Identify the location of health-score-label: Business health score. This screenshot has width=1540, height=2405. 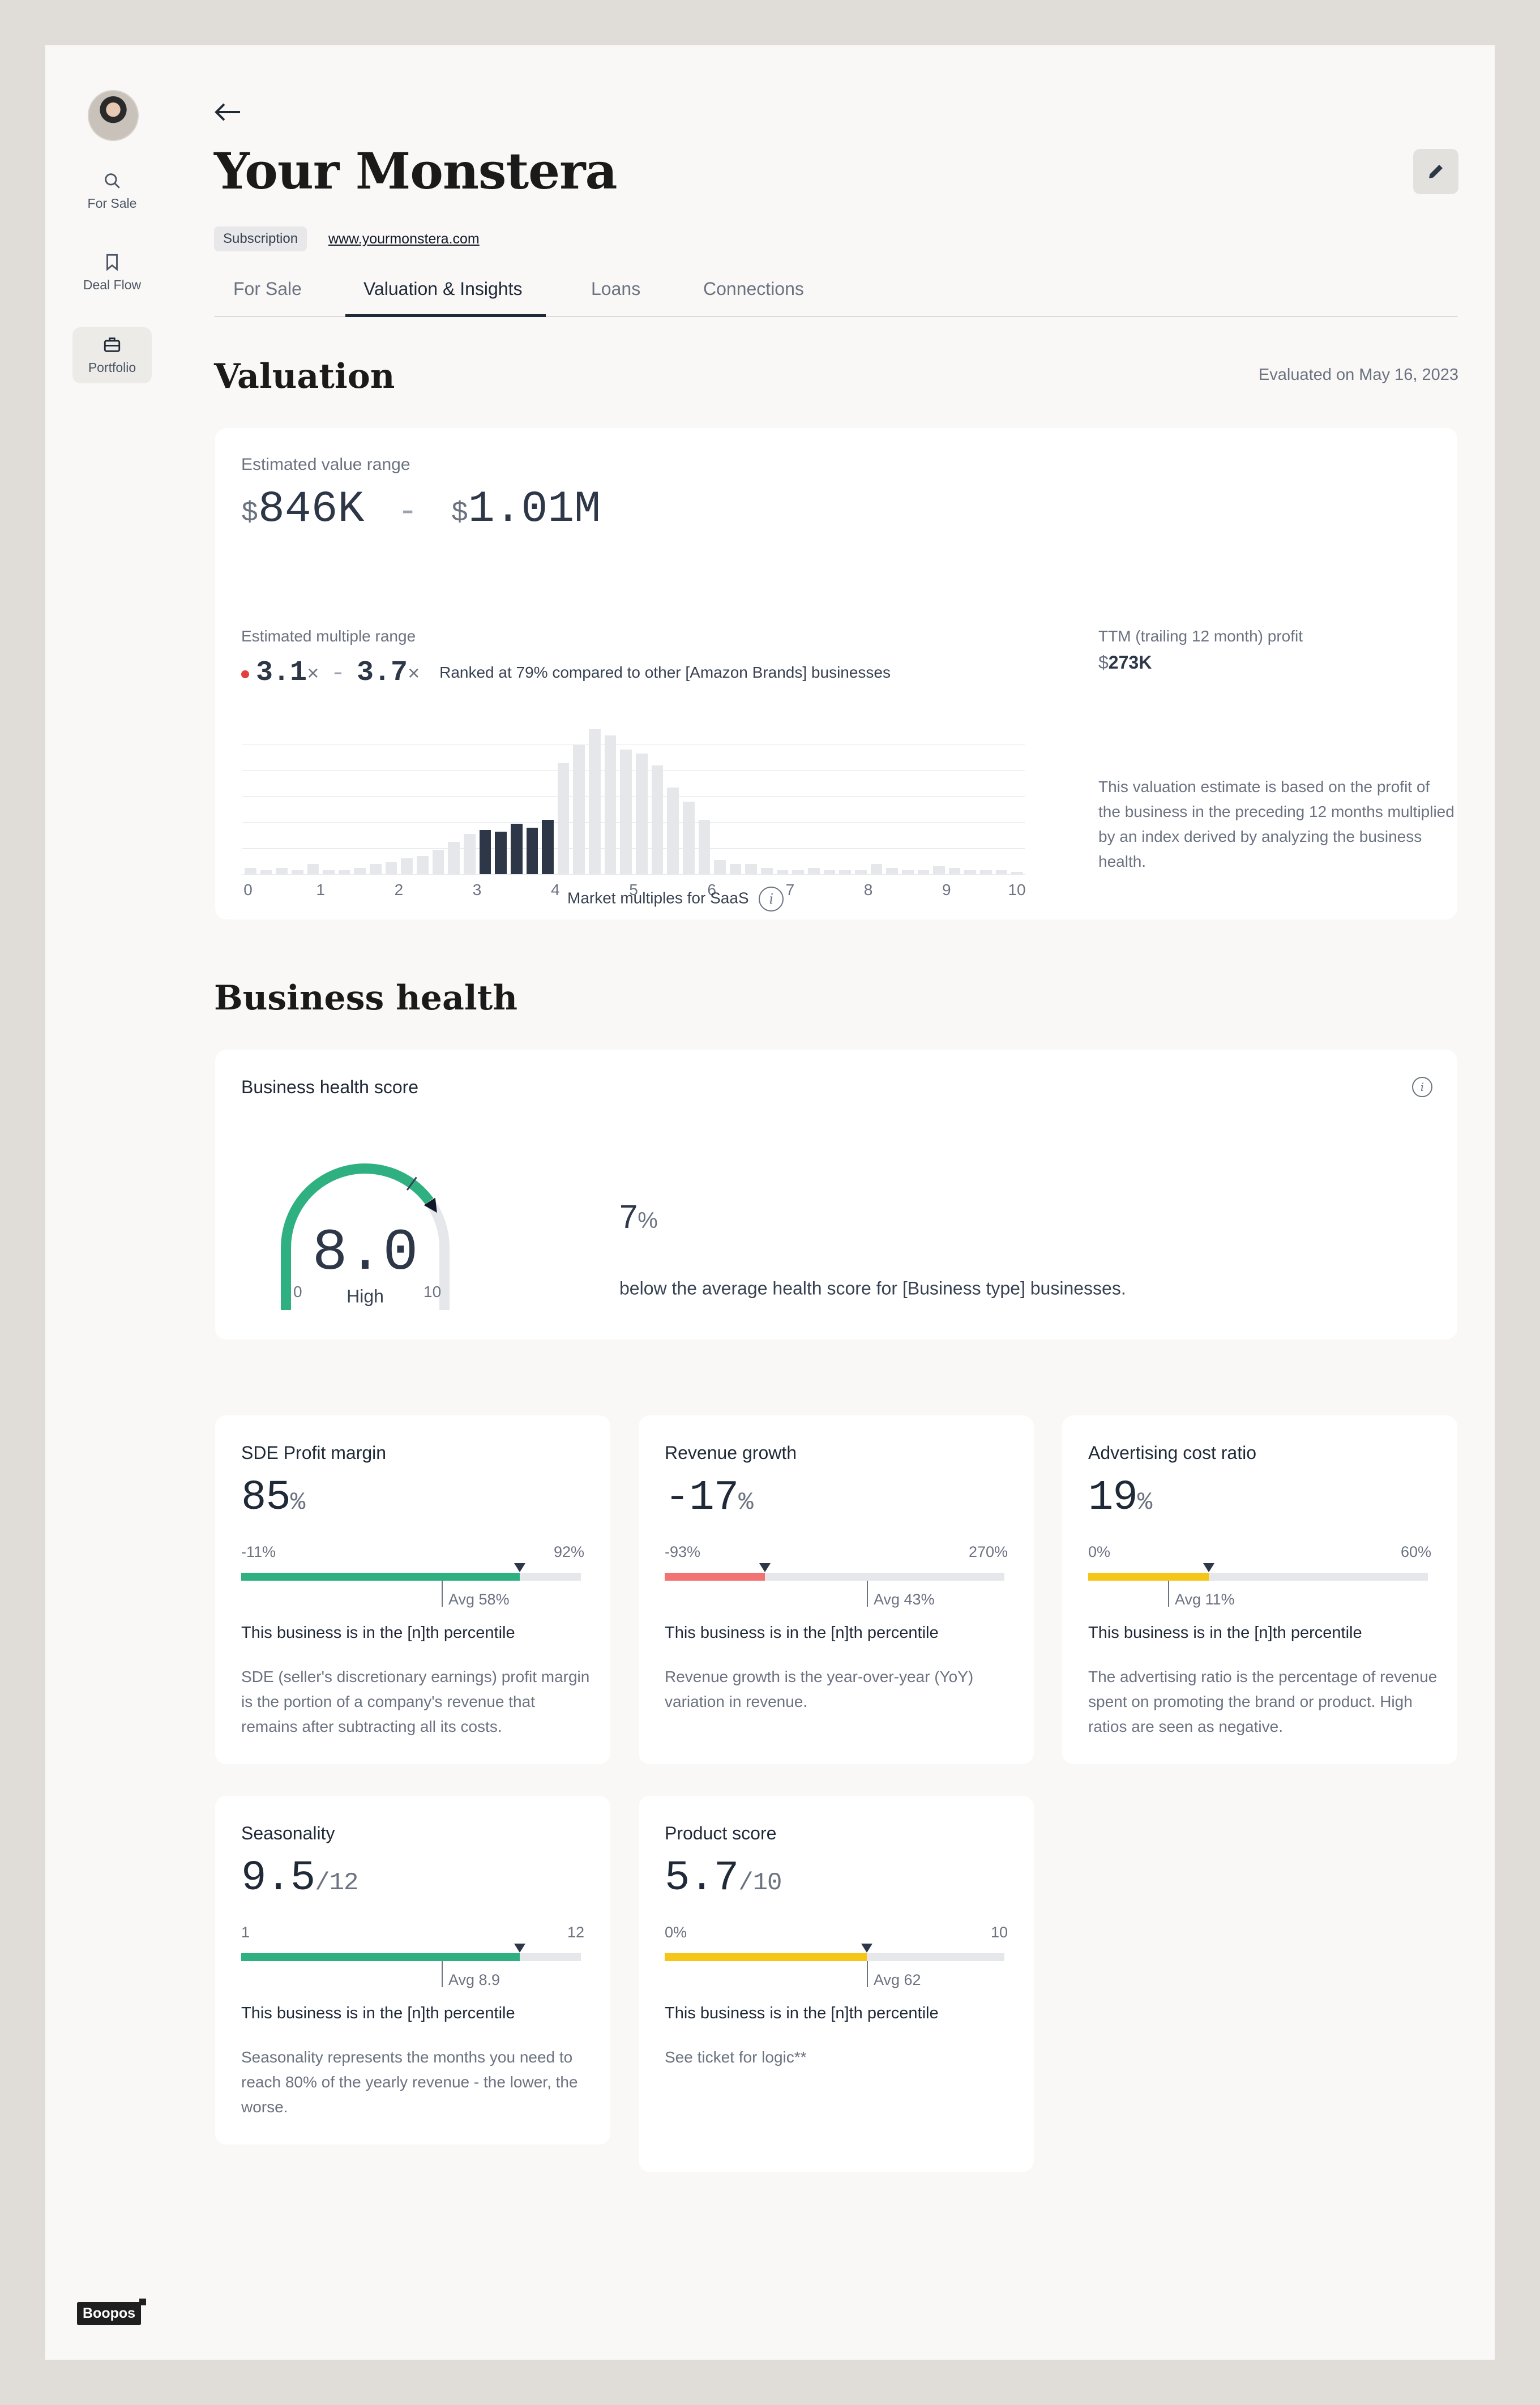
(330, 1087).